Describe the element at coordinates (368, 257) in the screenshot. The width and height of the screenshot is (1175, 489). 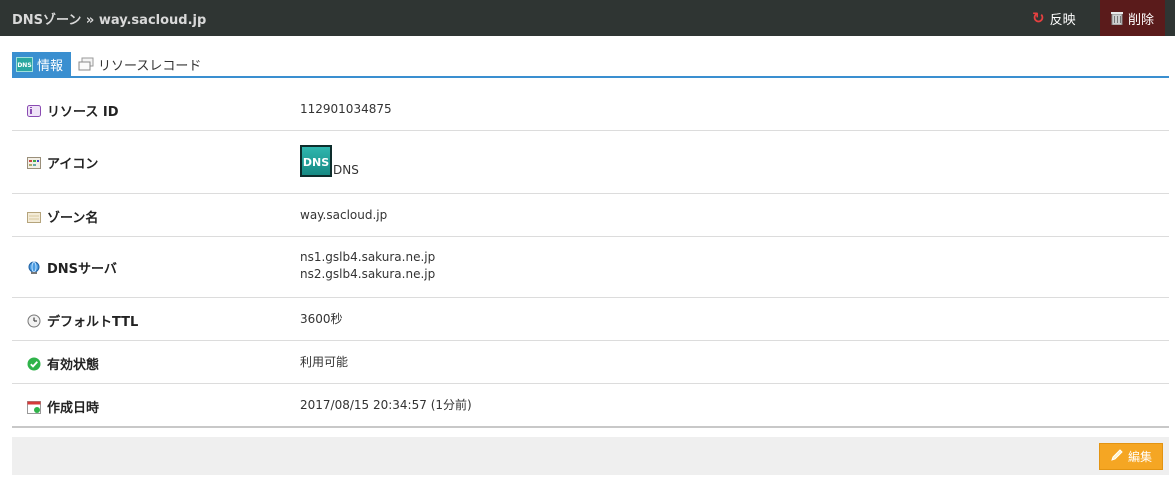
I see `dns-server-item: ns1.gslb4.sakura.ne.jp` at that location.